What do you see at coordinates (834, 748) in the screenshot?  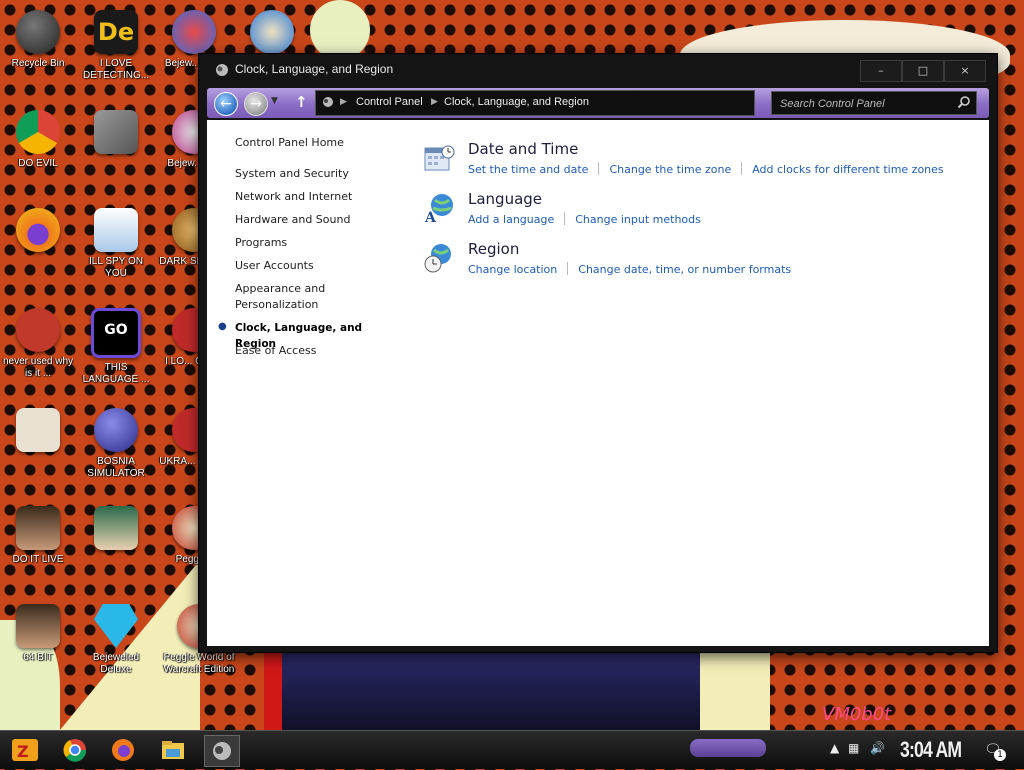 I see `show-hidden-icons-button: ▲` at bounding box center [834, 748].